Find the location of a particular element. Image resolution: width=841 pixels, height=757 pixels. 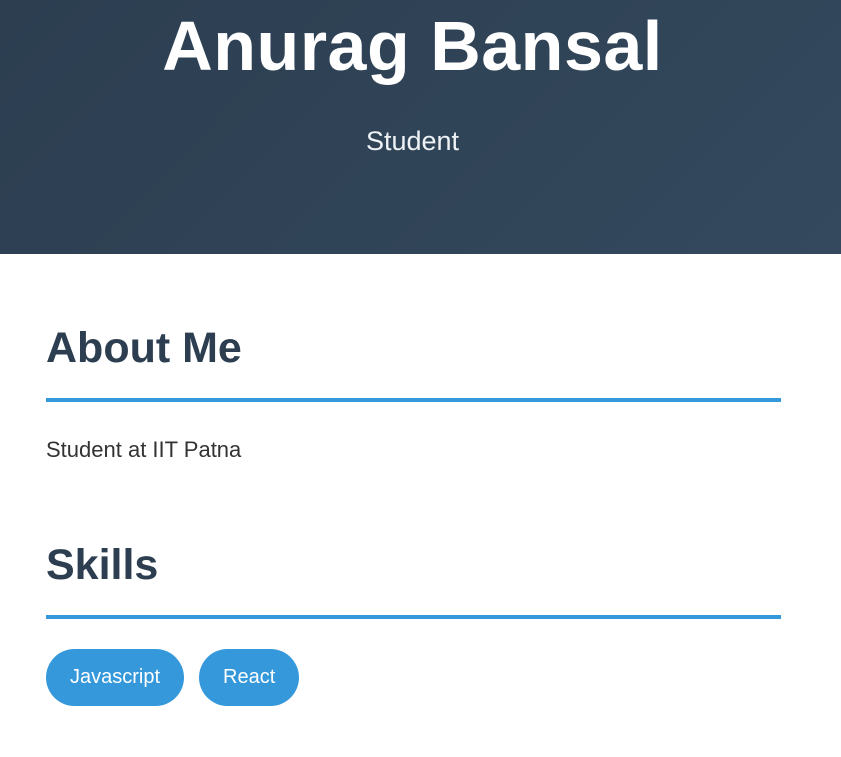

skill-badge-javascript: Javascript is located at coordinates (115, 677).